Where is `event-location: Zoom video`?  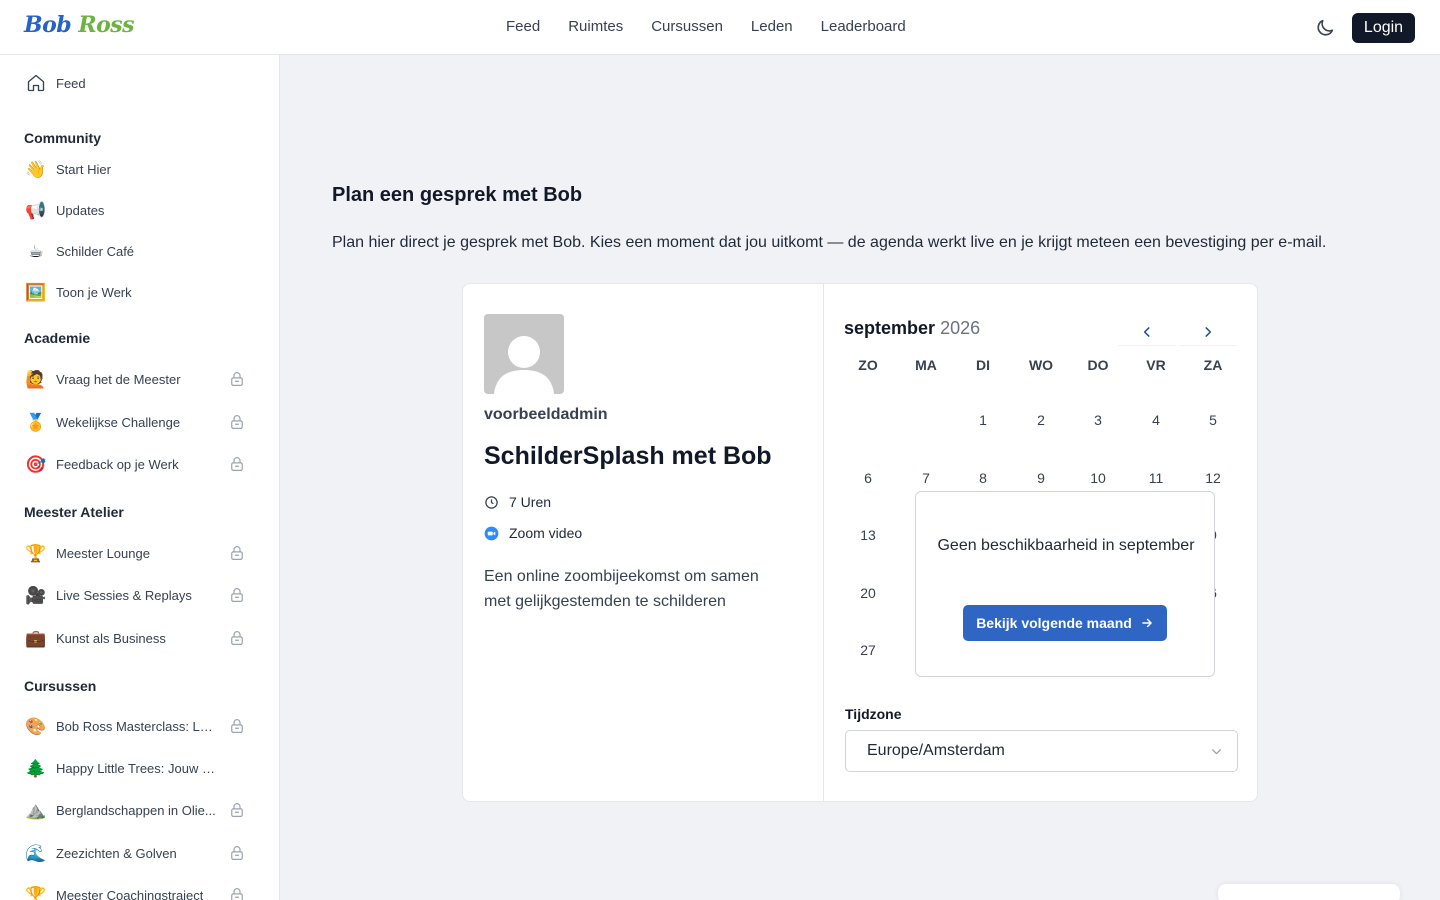
event-location: Zoom video is located at coordinates (533, 533).